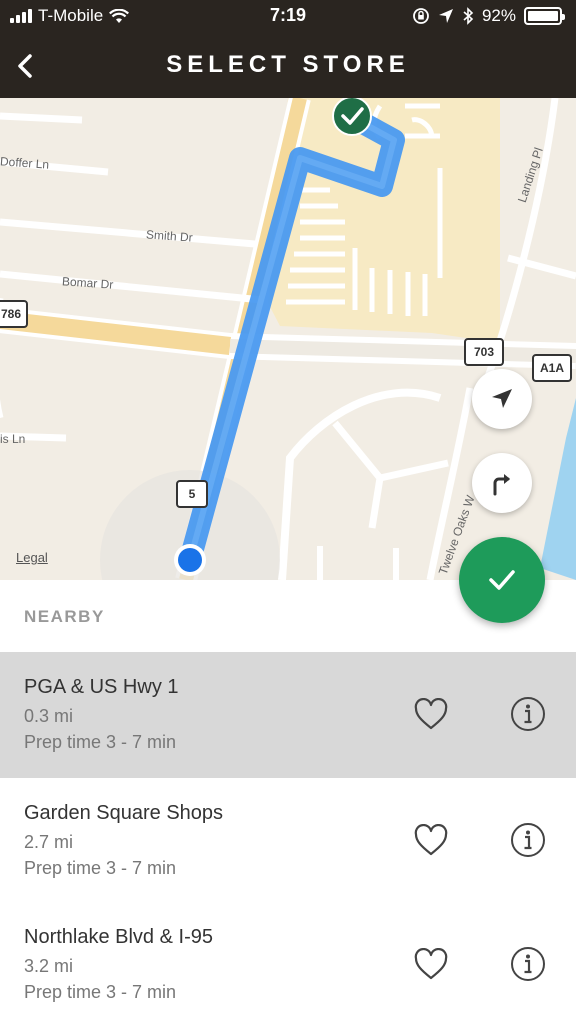 The image size is (576, 1024). I want to click on store-name: Garden Square Shops, so click(124, 813).